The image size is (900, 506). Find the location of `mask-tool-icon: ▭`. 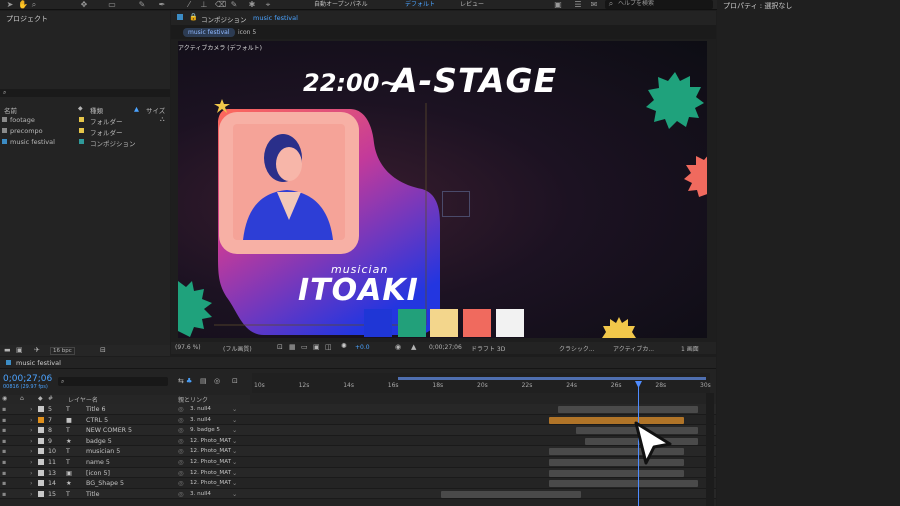

mask-tool-icon: ▭ is located at coordinates (112, 5).